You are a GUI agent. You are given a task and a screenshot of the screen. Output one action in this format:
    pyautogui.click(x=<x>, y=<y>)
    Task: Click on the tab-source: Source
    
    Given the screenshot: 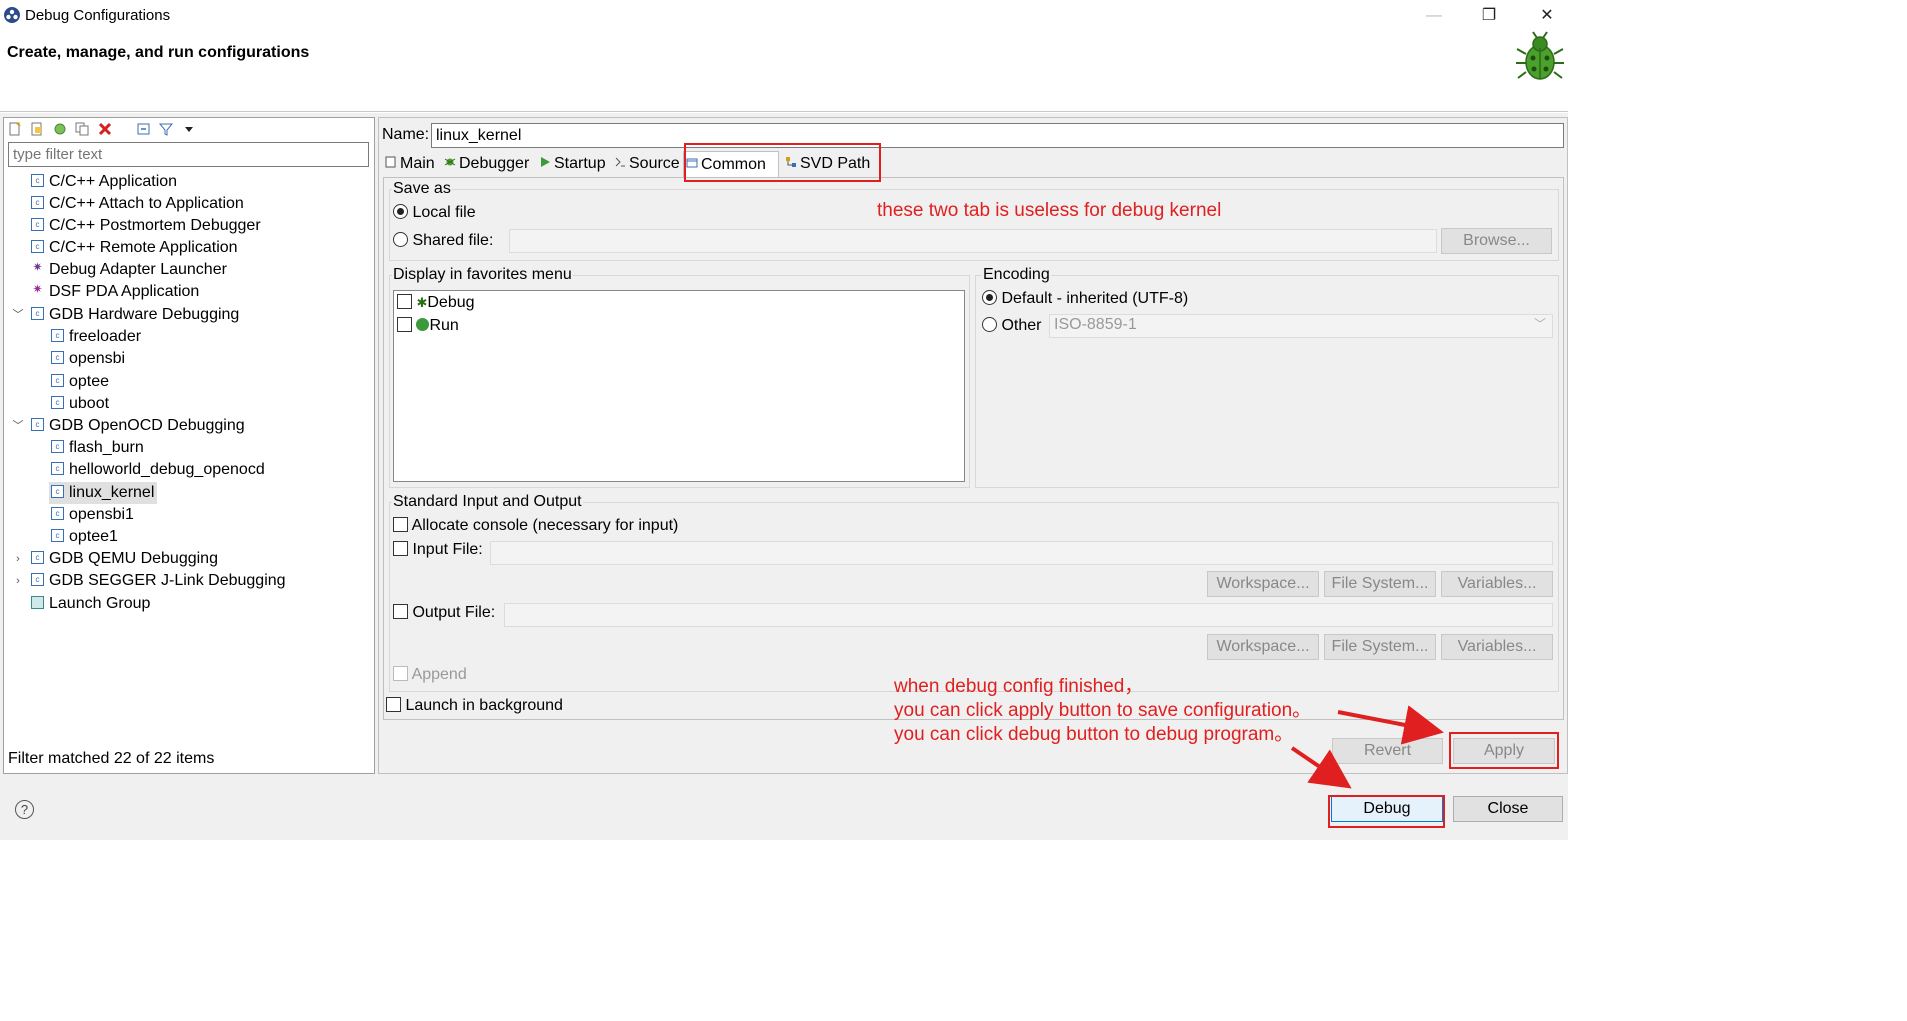 What is the action you would take?
    pyautogui.click(x=647, y=164)
    